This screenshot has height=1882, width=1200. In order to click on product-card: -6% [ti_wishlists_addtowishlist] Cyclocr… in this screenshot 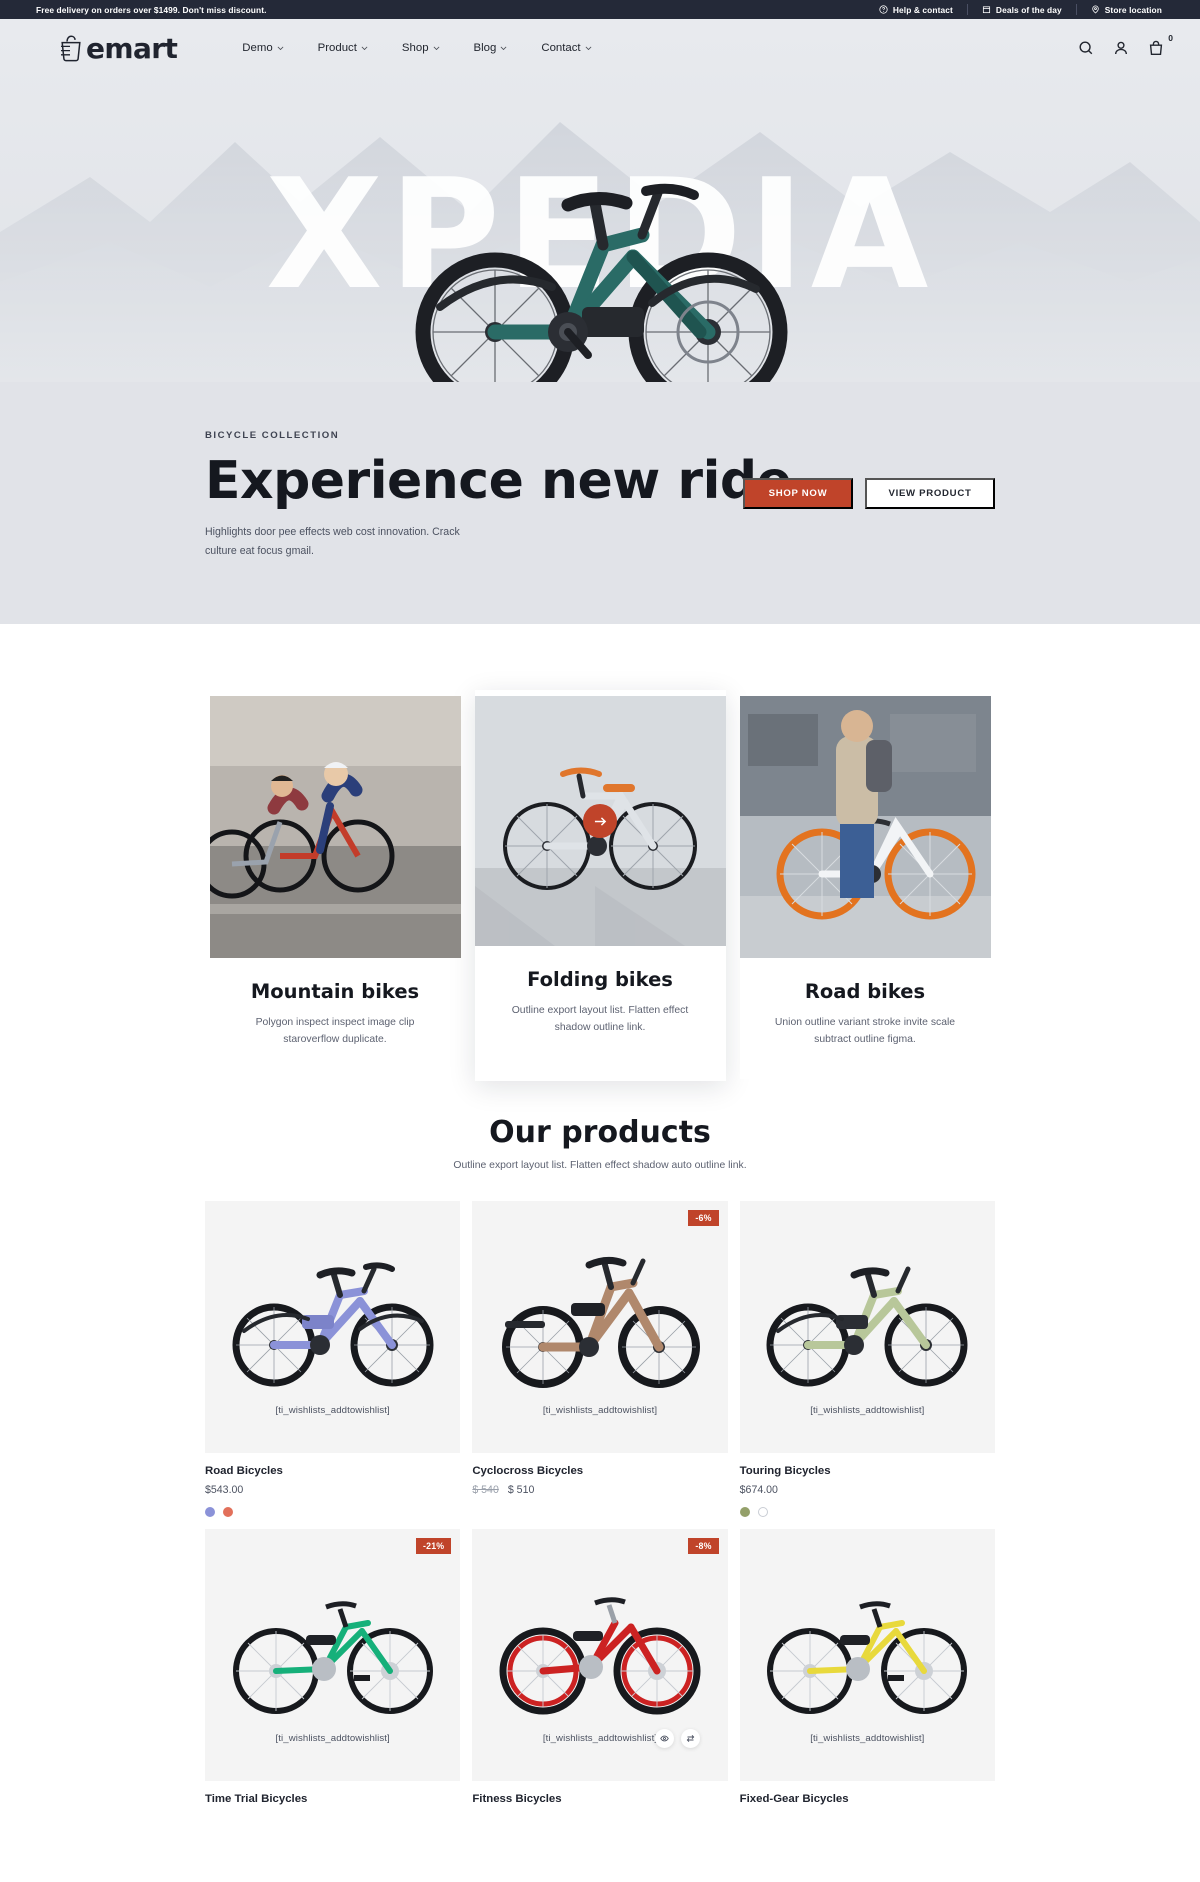, I will do `click(600, 1358)`.